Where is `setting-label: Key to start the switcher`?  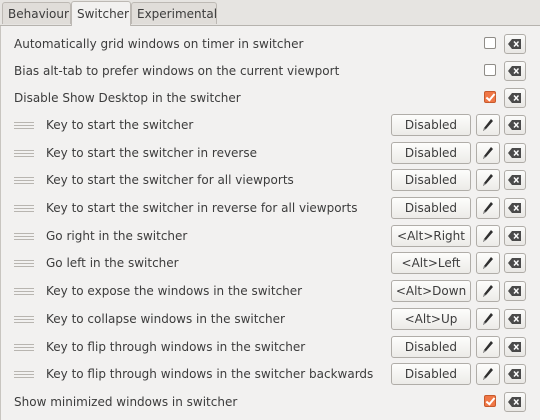 setting-label: Key to start the switcher is located at coordinates (120, 125).